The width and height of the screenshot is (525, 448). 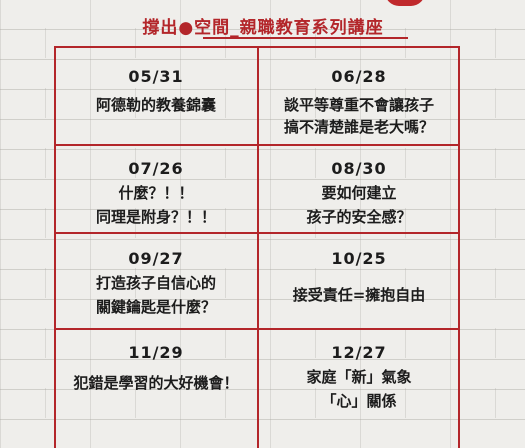 What do you see at coordinates (359, 277) in the screenshot?
I see `lecture-cell-1025: 10/25 接受責任=擁抱自由` at bounding box center [359, 277].